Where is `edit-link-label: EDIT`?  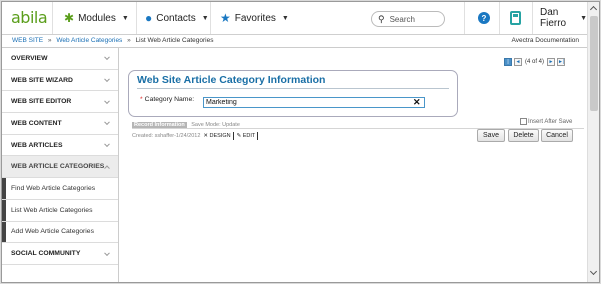
edit-link-label: EDIT is located at coordinates (249, 136).